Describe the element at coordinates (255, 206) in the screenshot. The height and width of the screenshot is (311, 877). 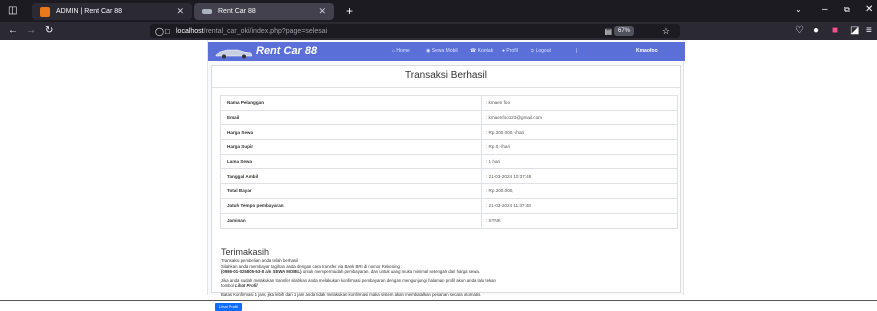
I see `row-label: Jatuh Tempo pembayaran` at that location.